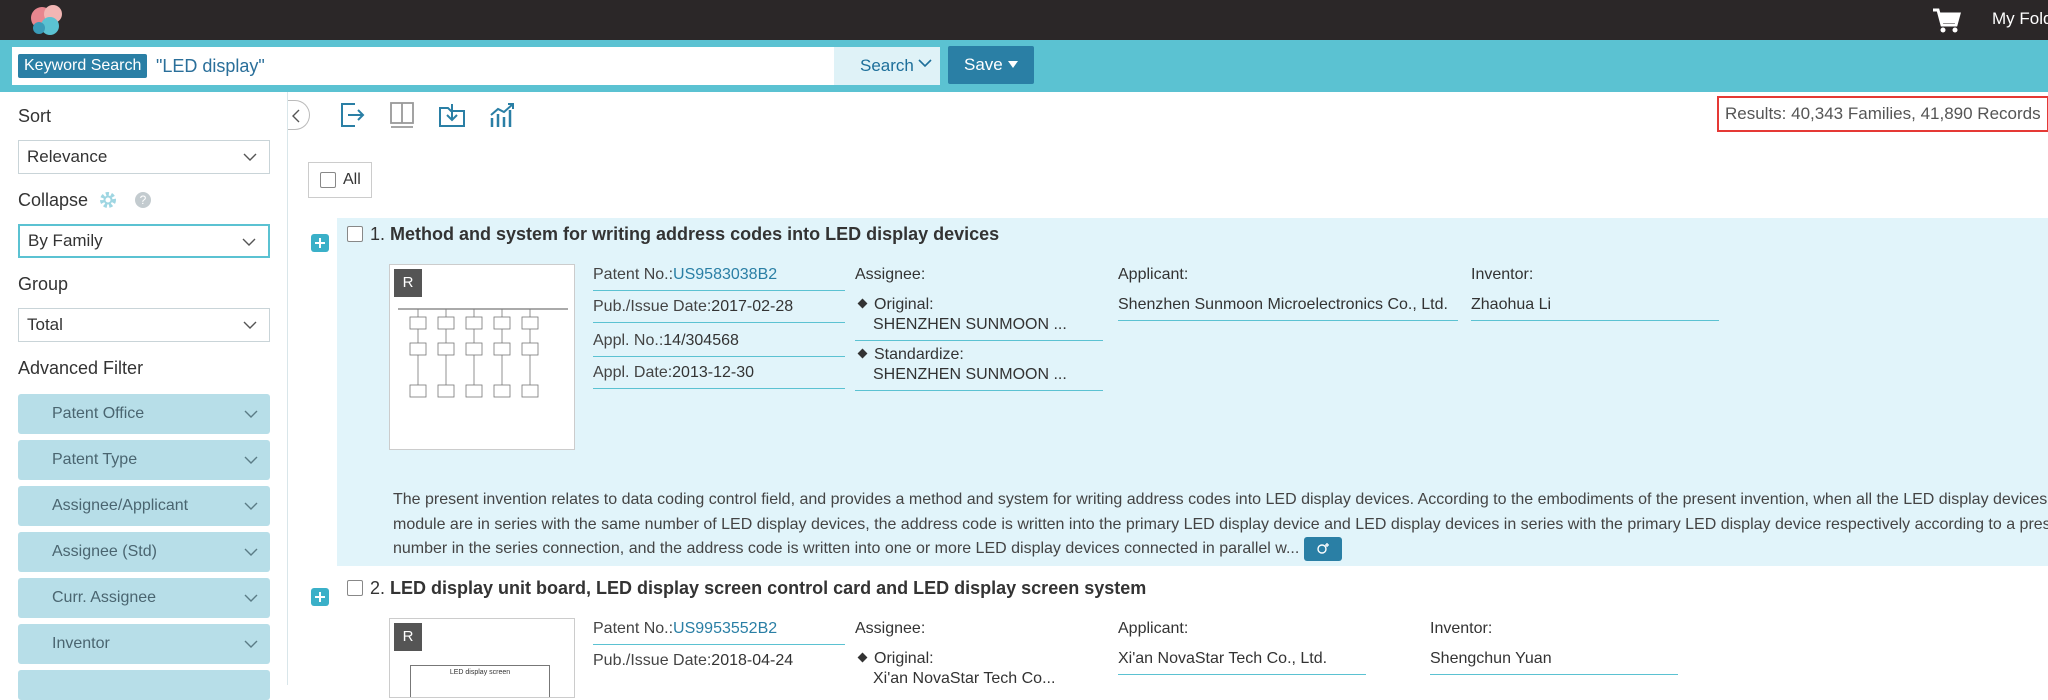  Describe the element at coordinates (1946, 20) in the screenshot. I see `shopping-cart-icon` at that location.